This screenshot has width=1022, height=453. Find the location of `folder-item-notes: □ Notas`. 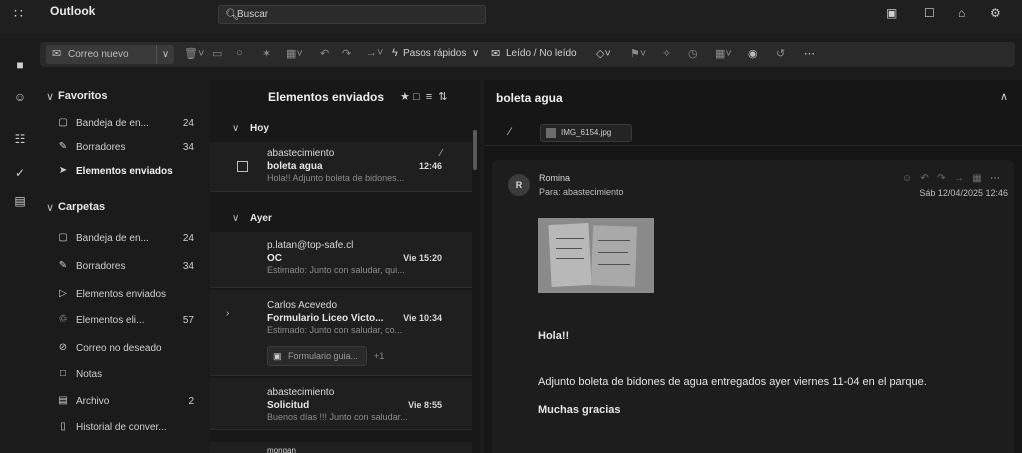

folder-item-notes: □ Notas is located at coordinates (130, 376).